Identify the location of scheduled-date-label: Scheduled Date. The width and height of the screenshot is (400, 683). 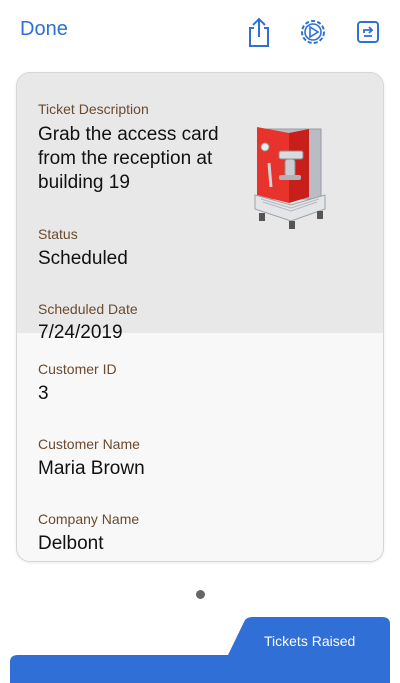
(88, 309).